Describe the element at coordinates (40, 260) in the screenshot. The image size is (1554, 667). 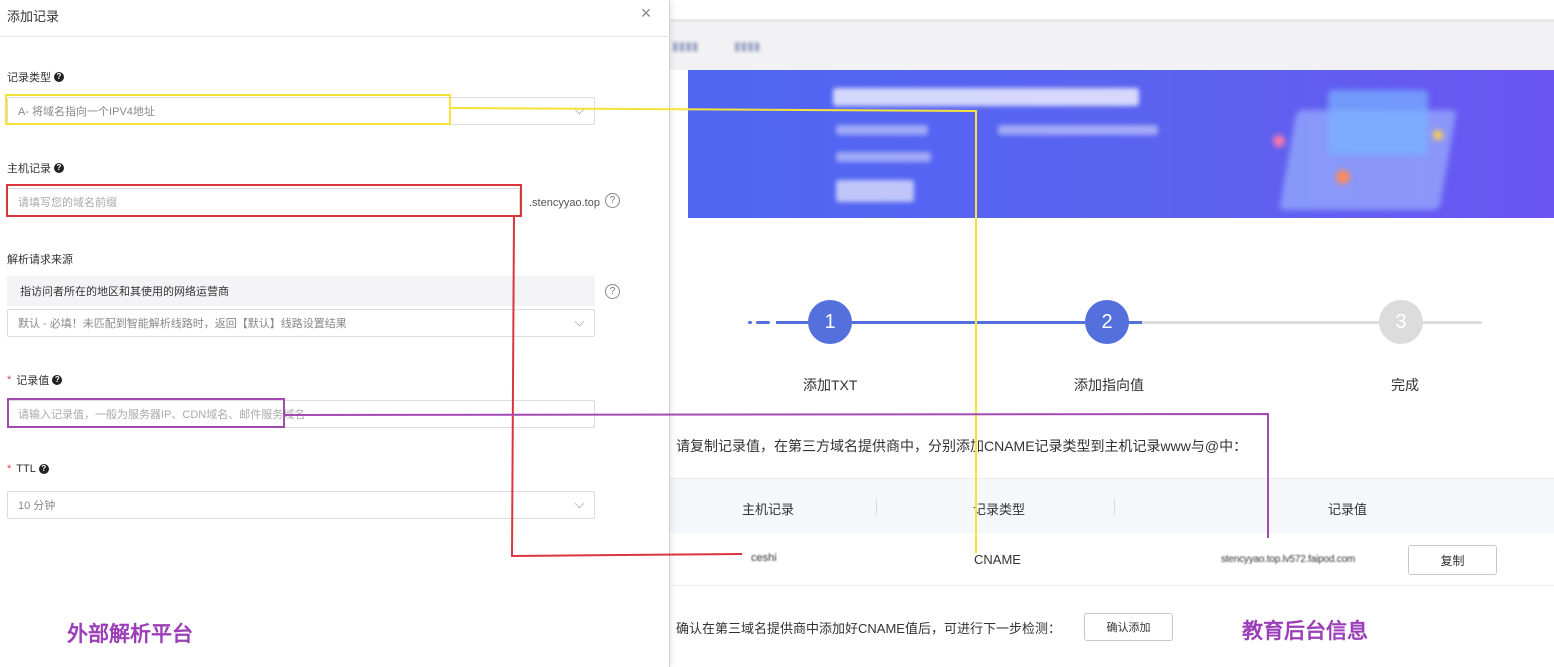
I see `resolve-source-label: 解析请求来源` at that location.